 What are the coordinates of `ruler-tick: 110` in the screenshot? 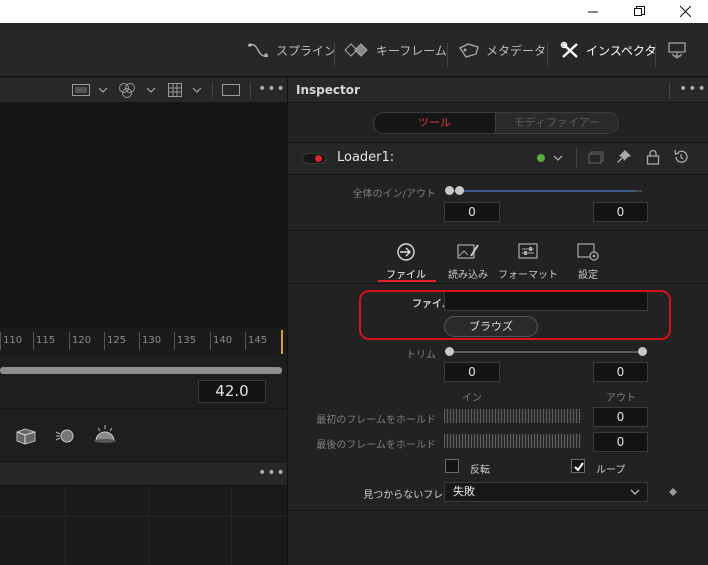 It's located at (11, 341).